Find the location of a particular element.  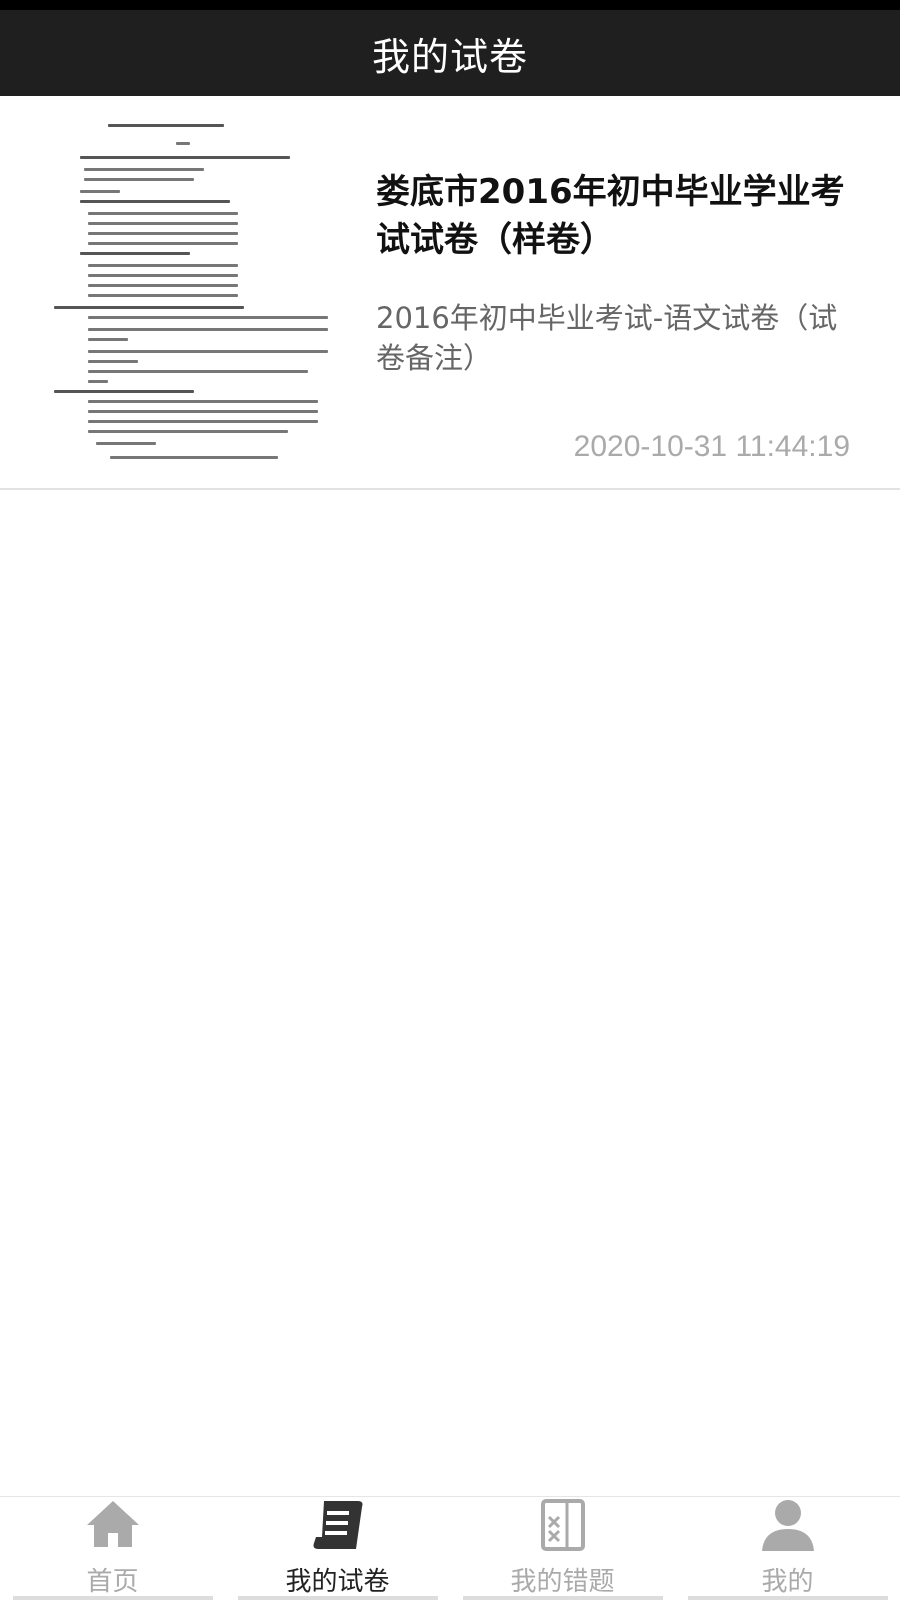

tab-home: 首页 is located at coordinates (112, 1548).